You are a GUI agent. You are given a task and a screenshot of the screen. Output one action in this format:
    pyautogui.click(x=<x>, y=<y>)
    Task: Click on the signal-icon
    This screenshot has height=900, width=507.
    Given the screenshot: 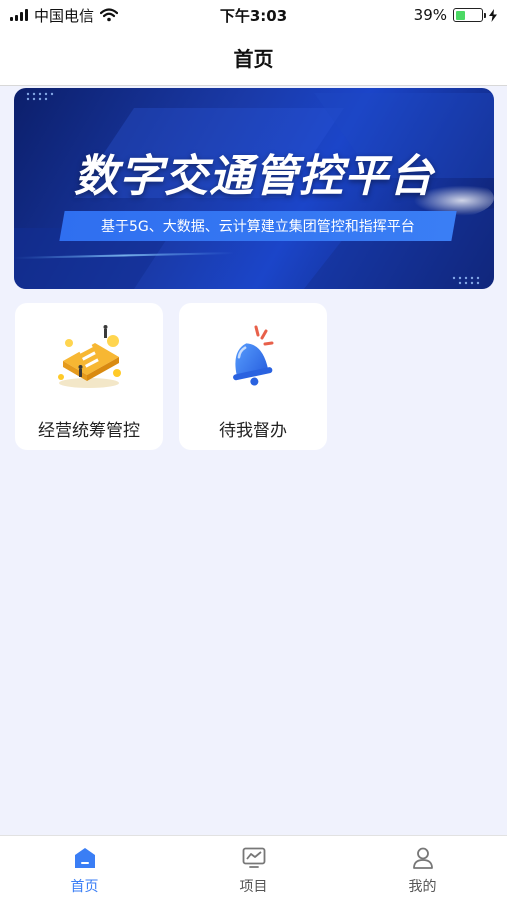 What is the action you would take?
    pyautogui.click(x=19, y=15)
    